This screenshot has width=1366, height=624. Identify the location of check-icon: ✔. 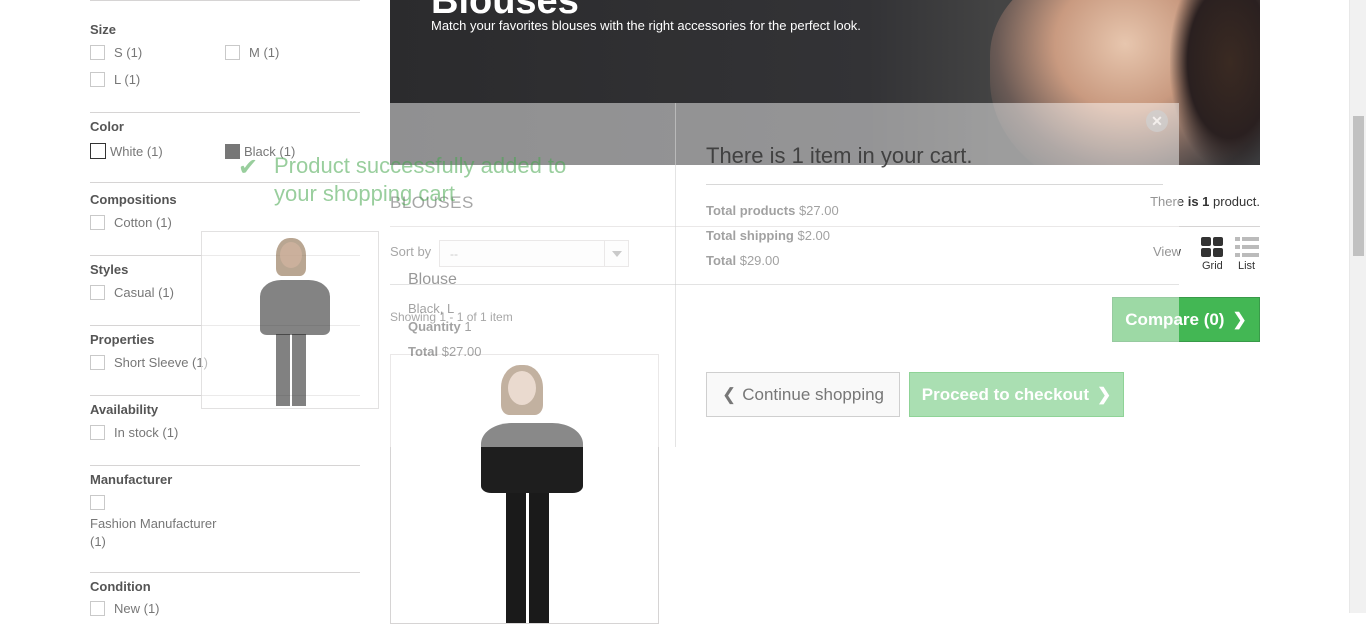
(248, 167).